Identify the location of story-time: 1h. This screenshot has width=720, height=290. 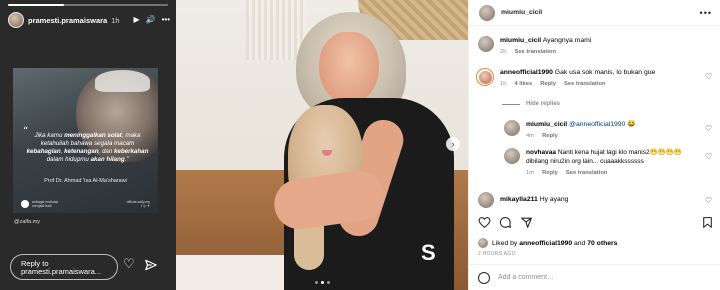
(115, 20).